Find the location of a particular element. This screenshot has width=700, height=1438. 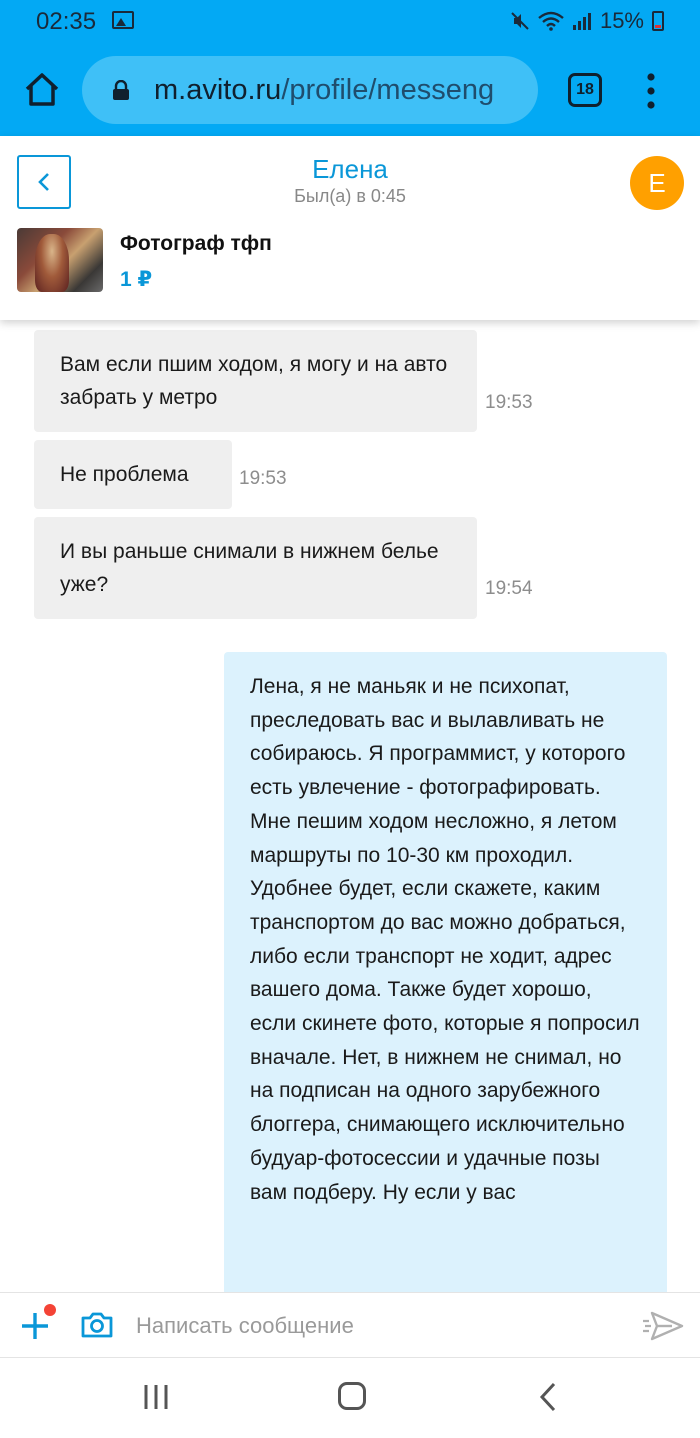

message-text: Не проблема is located at coordinates (124, 474).